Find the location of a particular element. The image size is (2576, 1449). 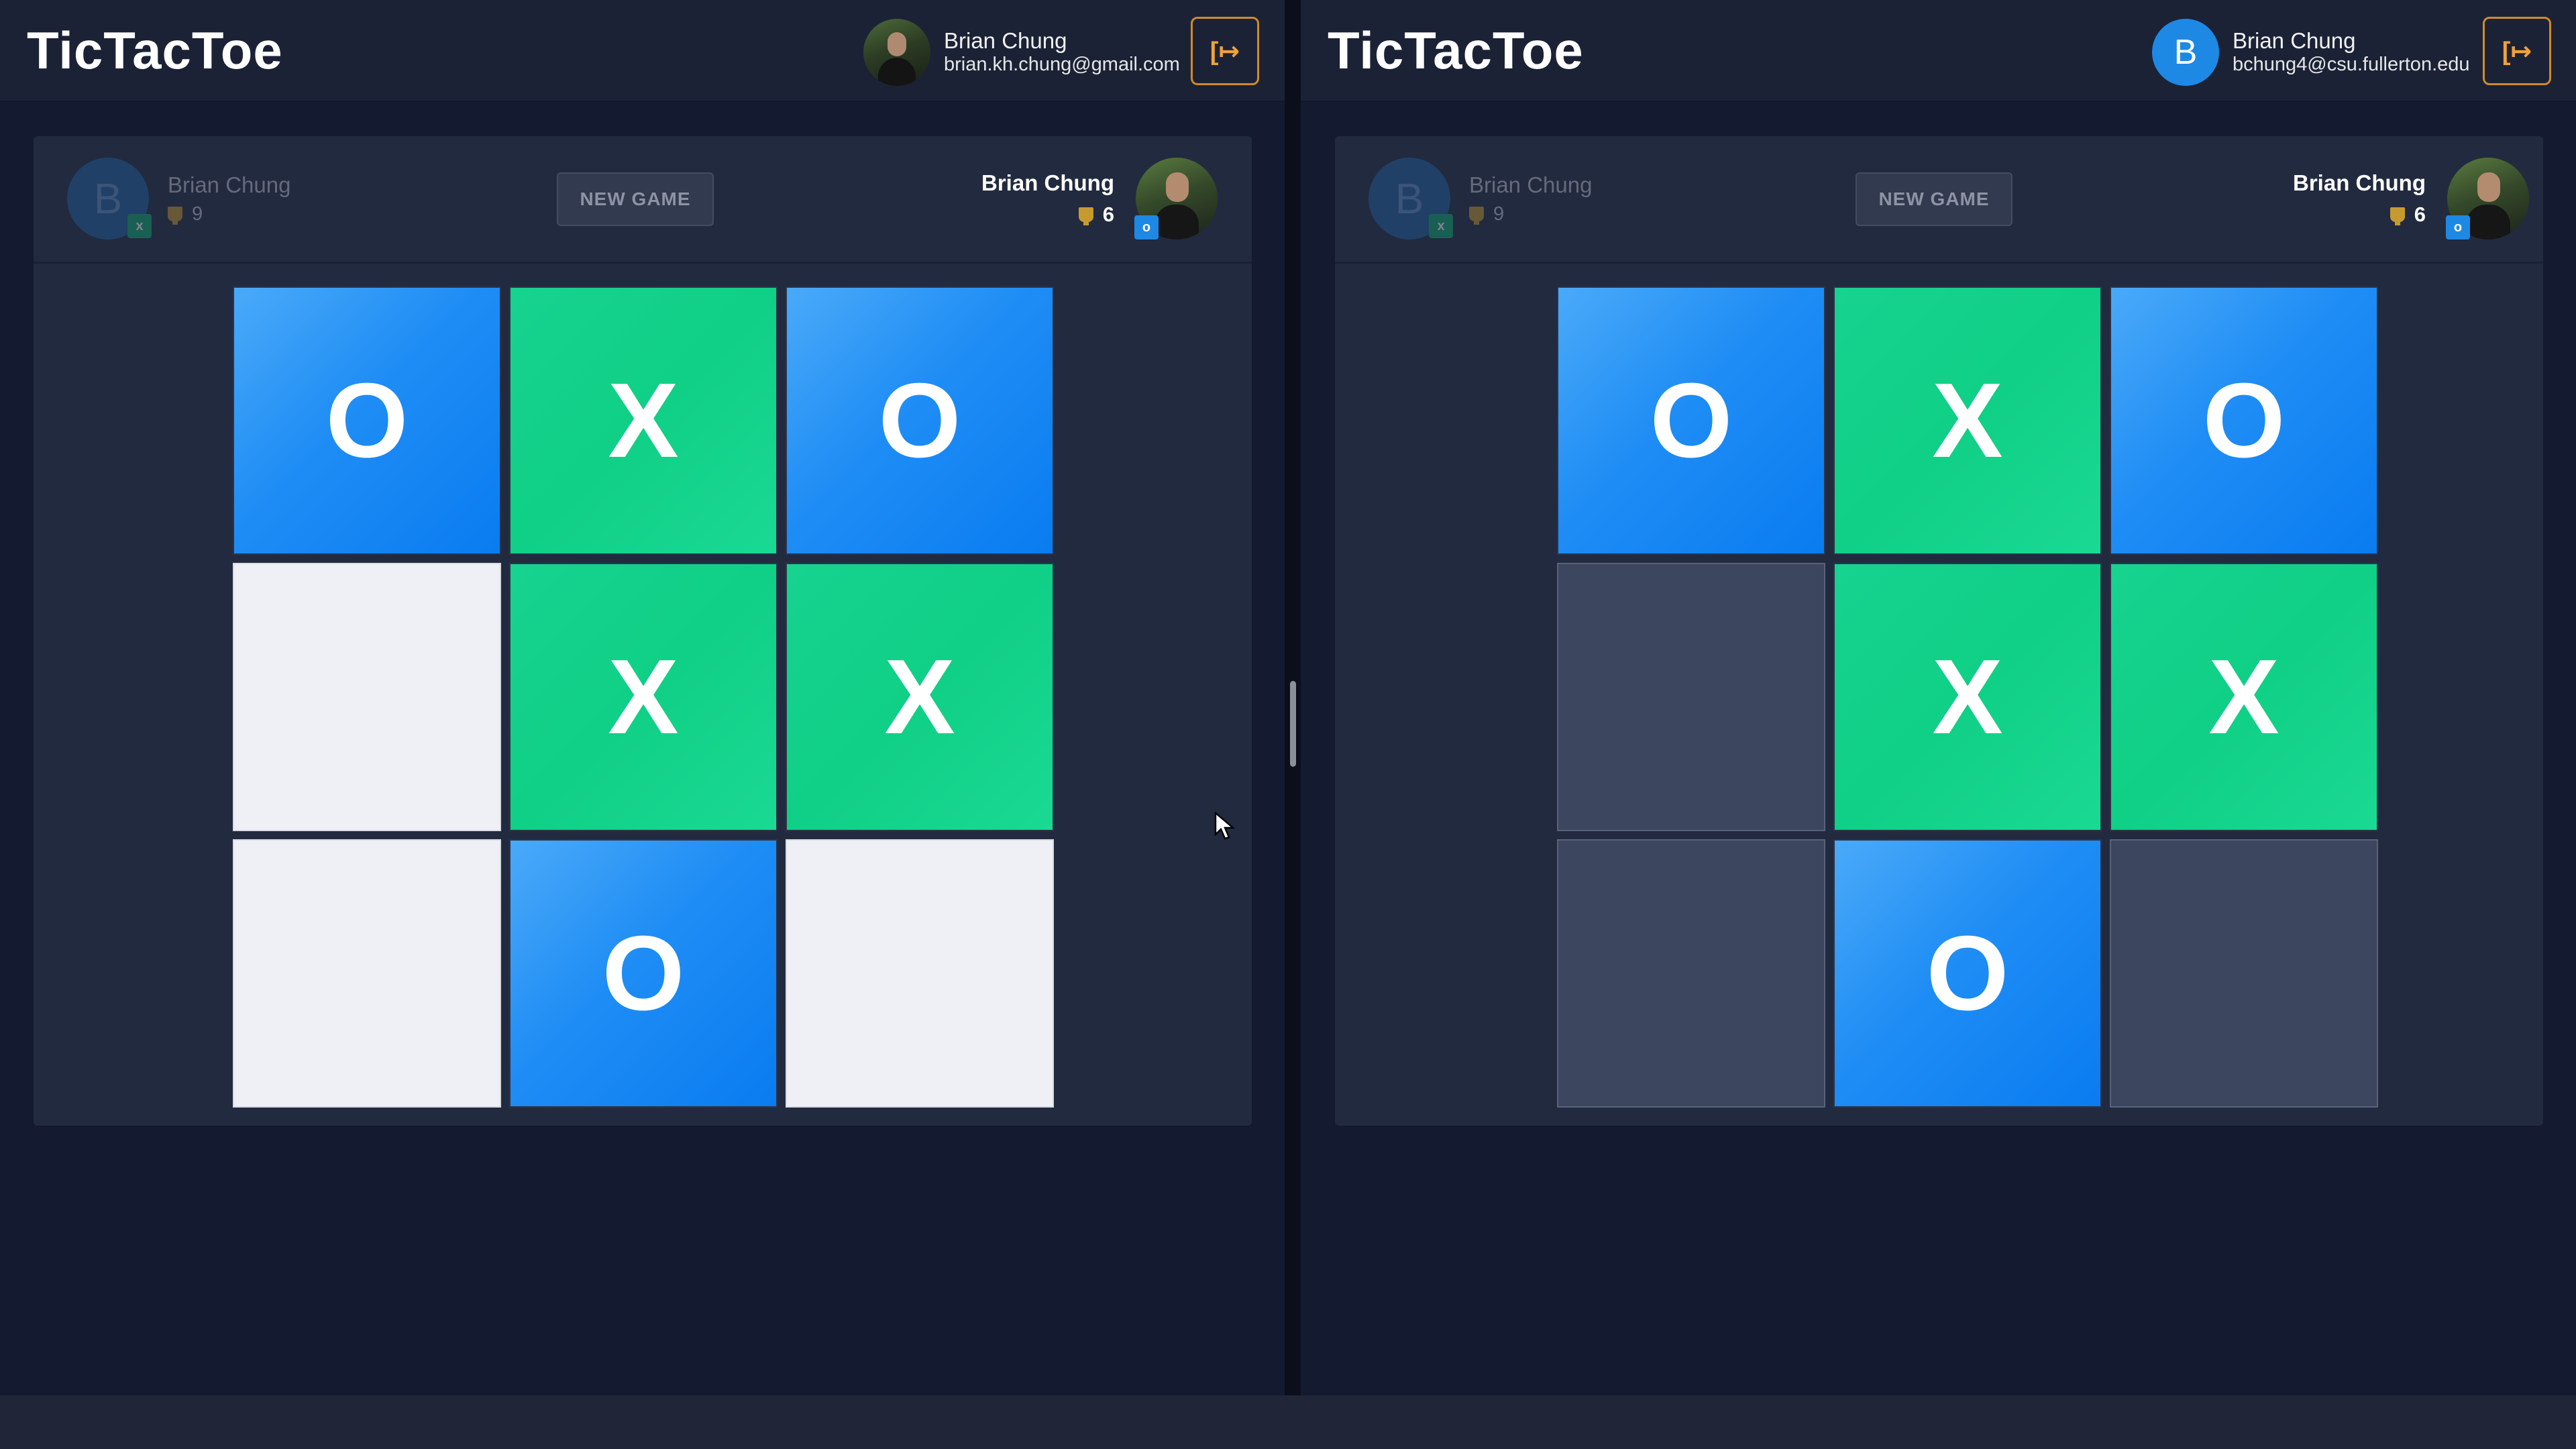

user-email: bchung4@csu.fullerton.edu is located at coordinates (2351, 65).